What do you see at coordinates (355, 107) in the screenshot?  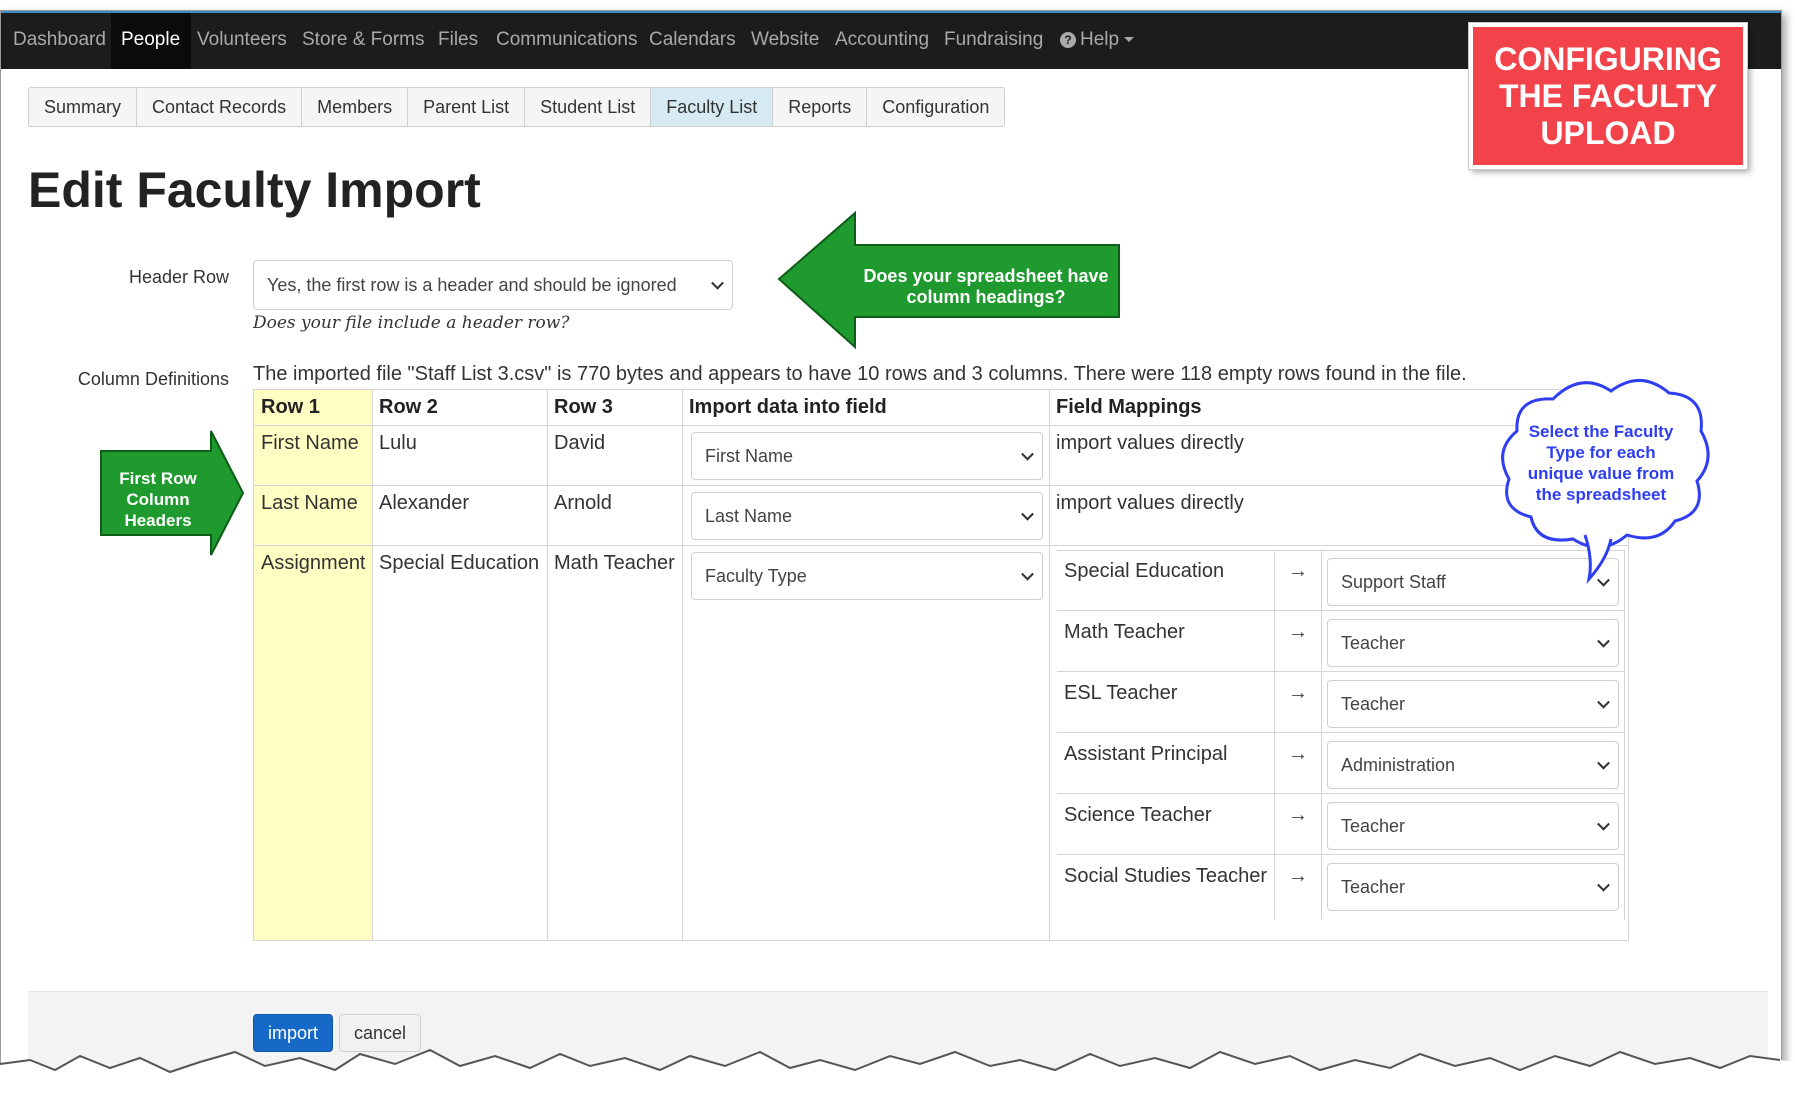 I see `tab-members: Members` at bounding box center [355, 107].